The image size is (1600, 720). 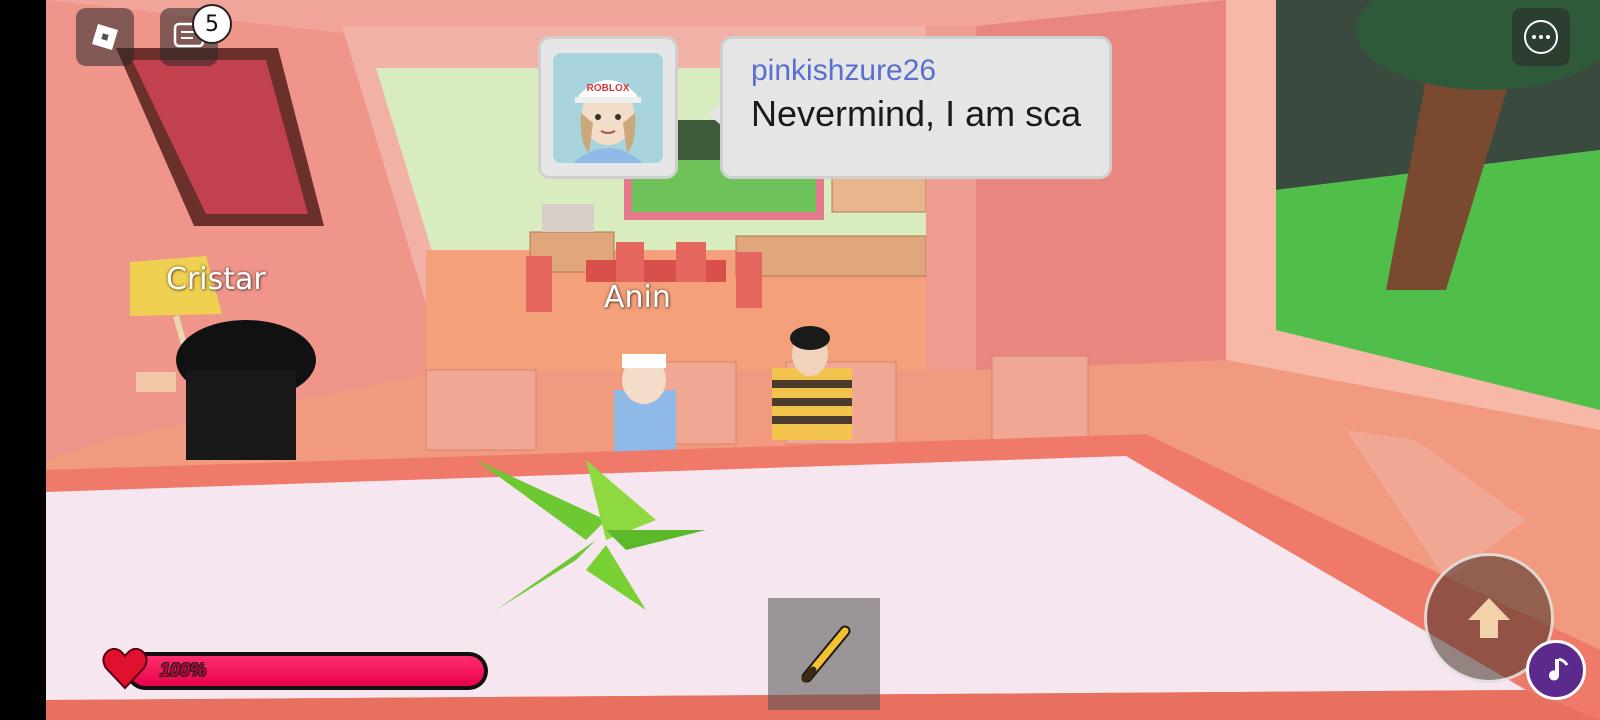 What do you see at coordinates (212, 24) in the screenshot?
I see `chat-unread-badge: 5` at bounding box center [212, 24].